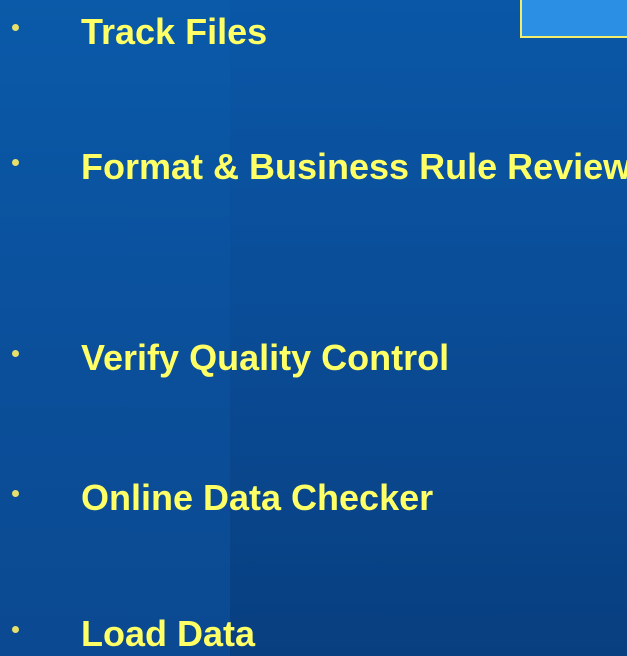 The height and width of the screenshot is (656, 627). What do you see at coordinates (354, 166) in the screenshot?
I see `bullet-text: Format & Business Rule Review` at bounding box center [354, 166].